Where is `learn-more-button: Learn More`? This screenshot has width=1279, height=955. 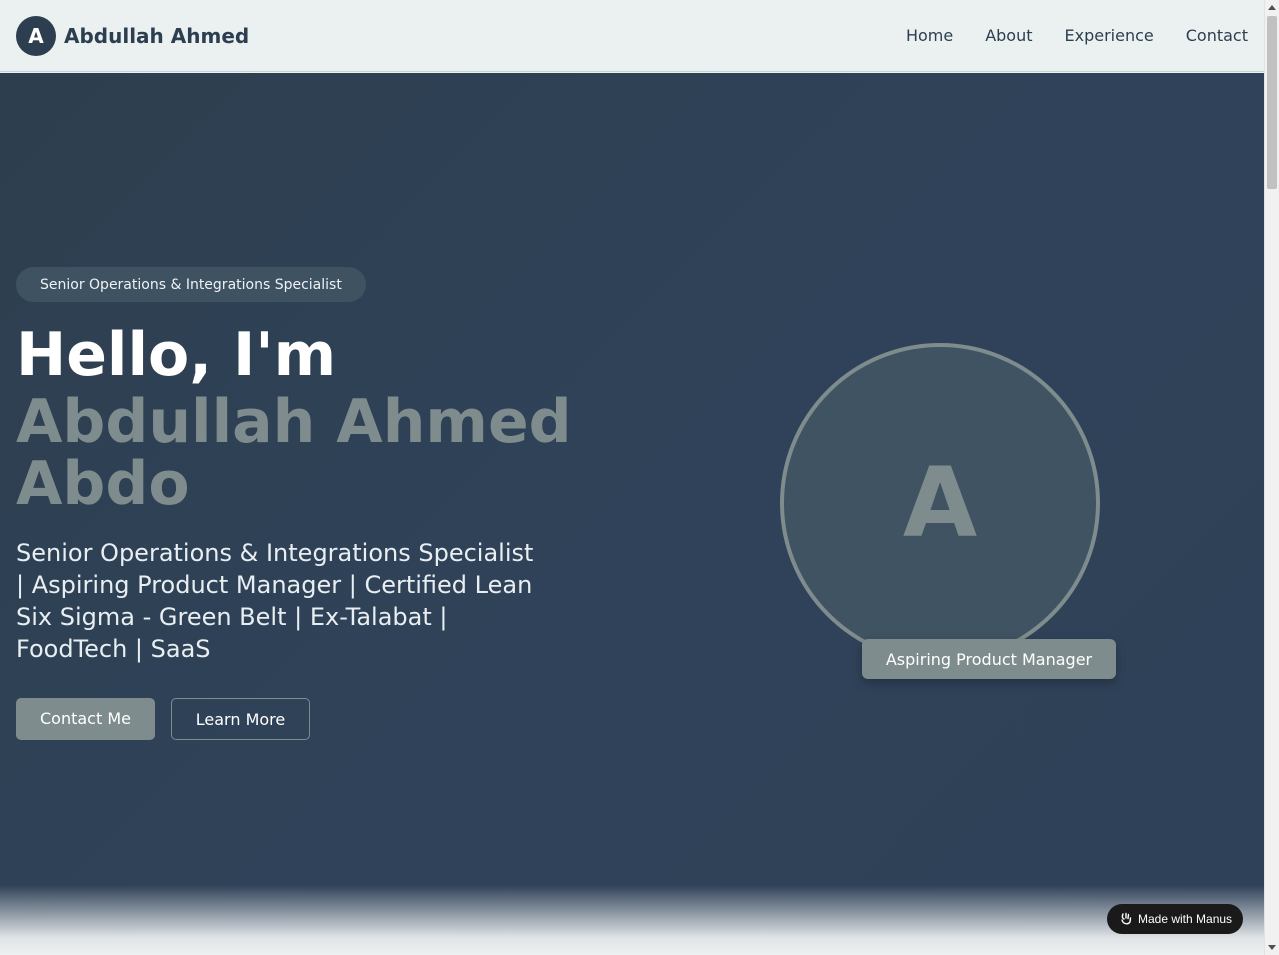
learn-more-button: Learn More is located at coordinates (240, 719).